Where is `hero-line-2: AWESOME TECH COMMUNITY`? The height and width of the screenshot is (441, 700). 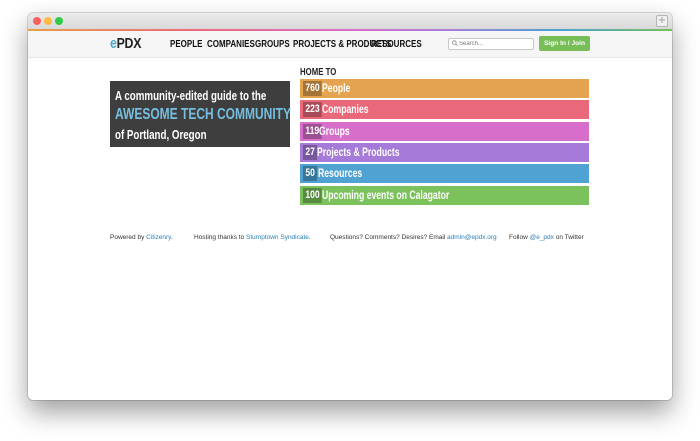
hero-line-2: AWESOME TECH COMMUNITY is located at coordinates (203, 114).